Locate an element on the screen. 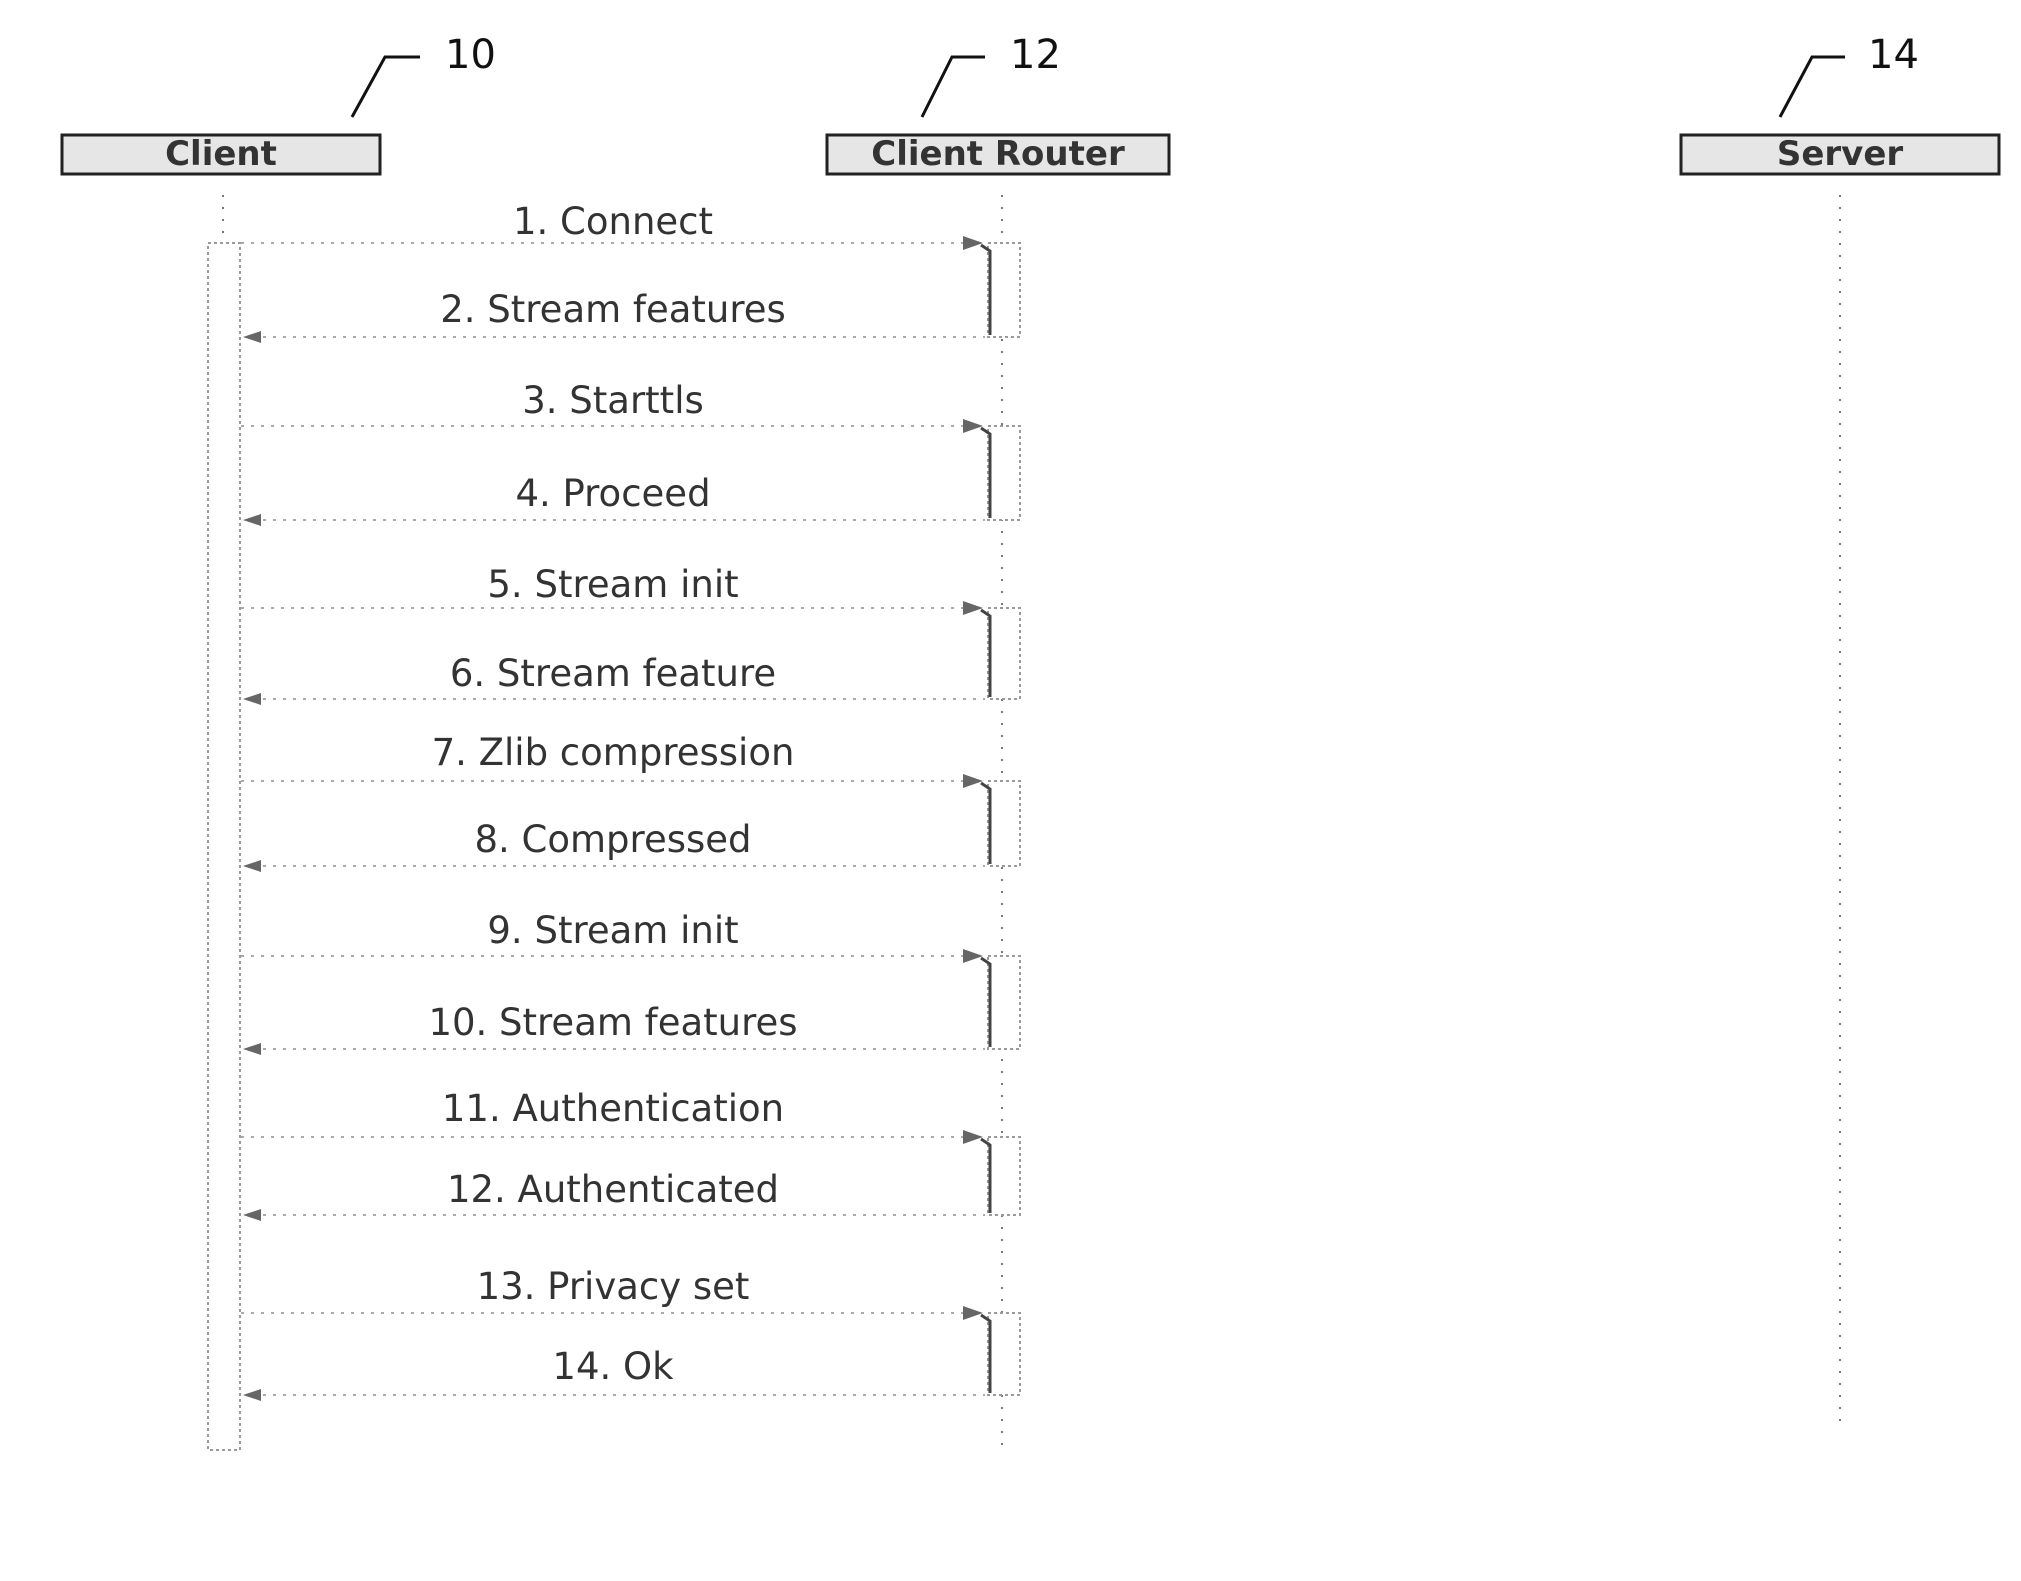 The height and width of the screenshot is (1581, 2021). actor-server: 14 Server is located at coordinates (1840, 104).